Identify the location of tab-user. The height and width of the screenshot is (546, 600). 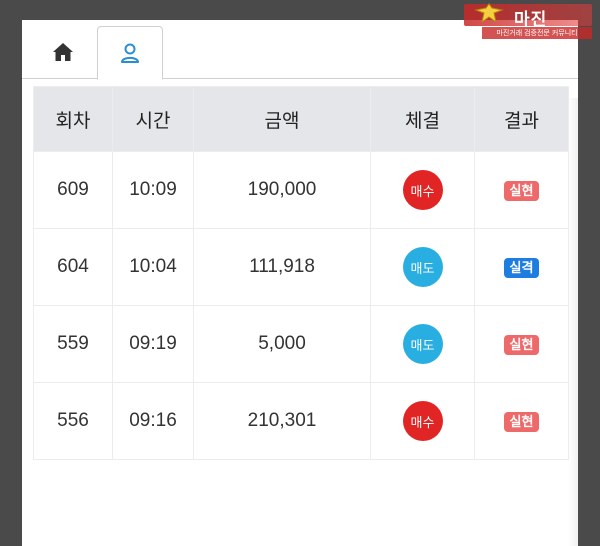
(130, 53).